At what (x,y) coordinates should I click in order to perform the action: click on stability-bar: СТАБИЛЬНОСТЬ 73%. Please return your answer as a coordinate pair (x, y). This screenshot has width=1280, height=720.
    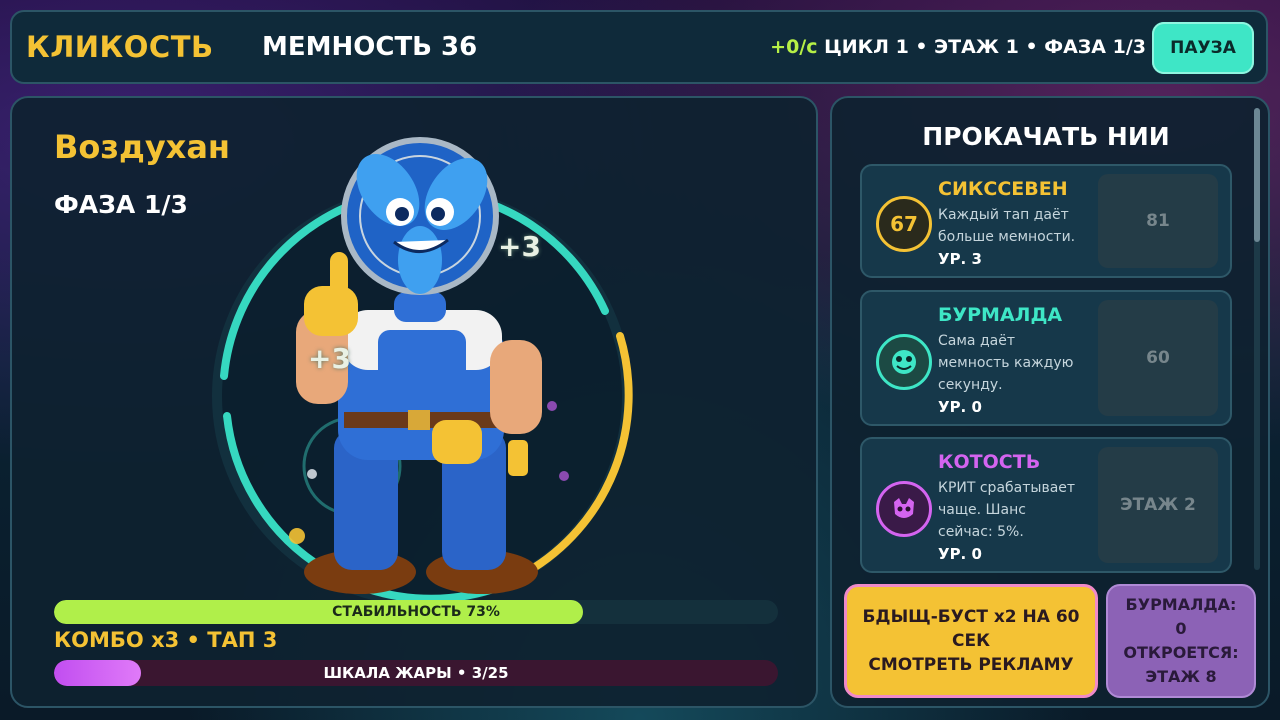
    Looking at the image, I should click on (416, 612).